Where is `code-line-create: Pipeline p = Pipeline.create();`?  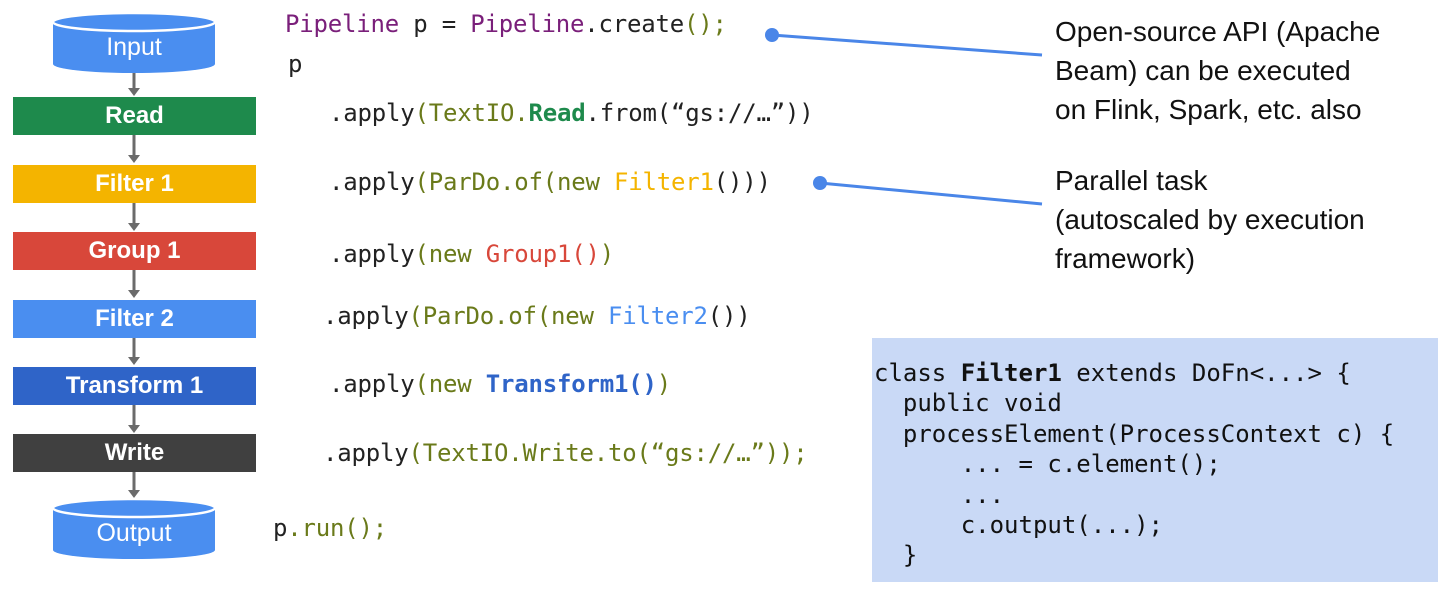
code-line-create: Pipeline p = Pipeline.create(); is located at coordinates (506, 24).